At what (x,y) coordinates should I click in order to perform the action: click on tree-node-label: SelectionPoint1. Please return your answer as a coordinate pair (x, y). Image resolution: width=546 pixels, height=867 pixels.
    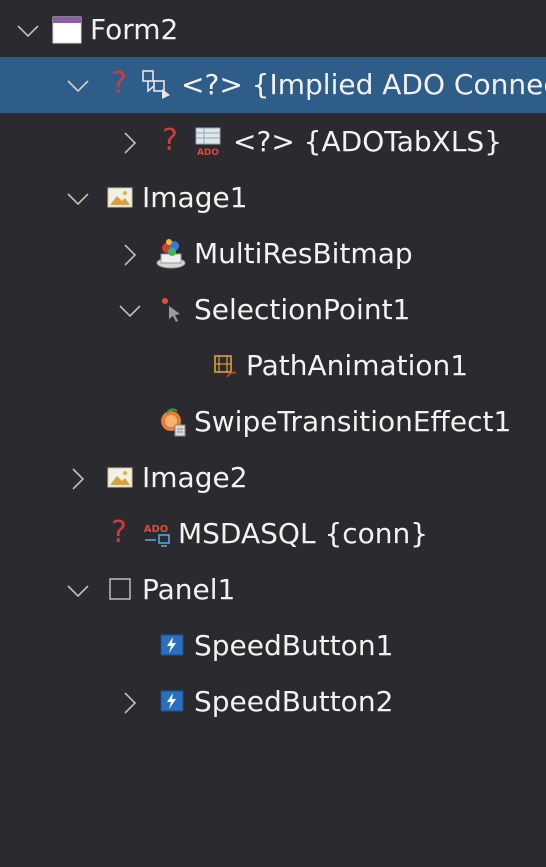
    Looking at the image, I should click on (302, 309).